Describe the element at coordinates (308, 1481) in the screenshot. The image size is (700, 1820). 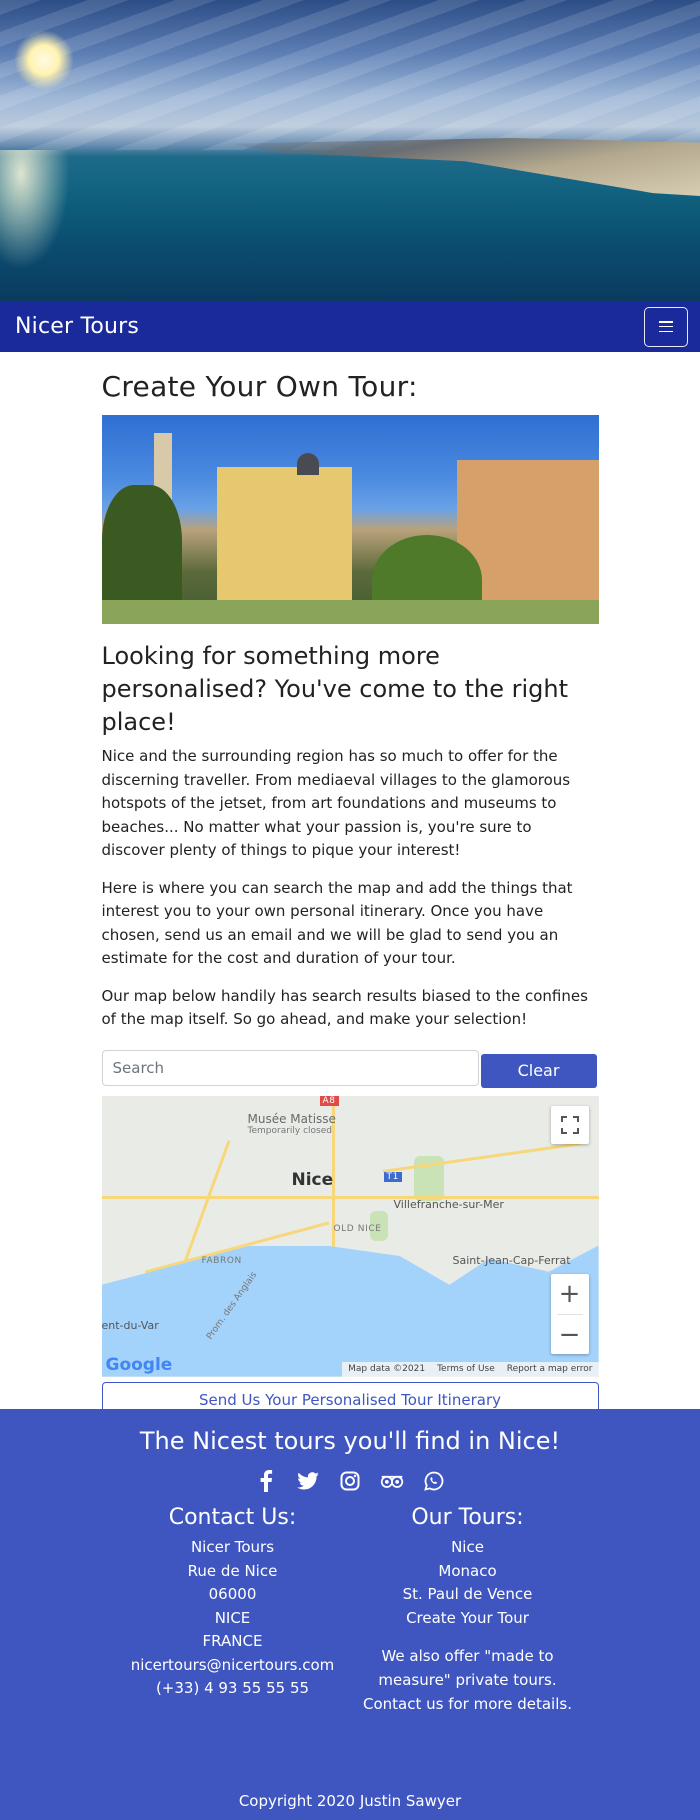
I see `twitter-icon` at that location.